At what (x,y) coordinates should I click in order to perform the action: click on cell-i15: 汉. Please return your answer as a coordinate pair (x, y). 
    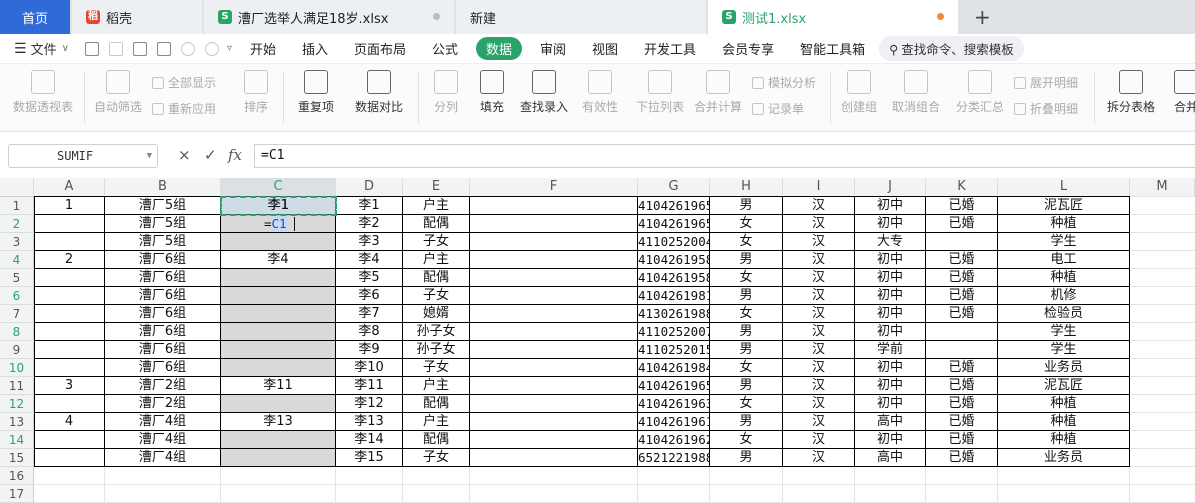
    Looking at the image, I should click on (819, 458).